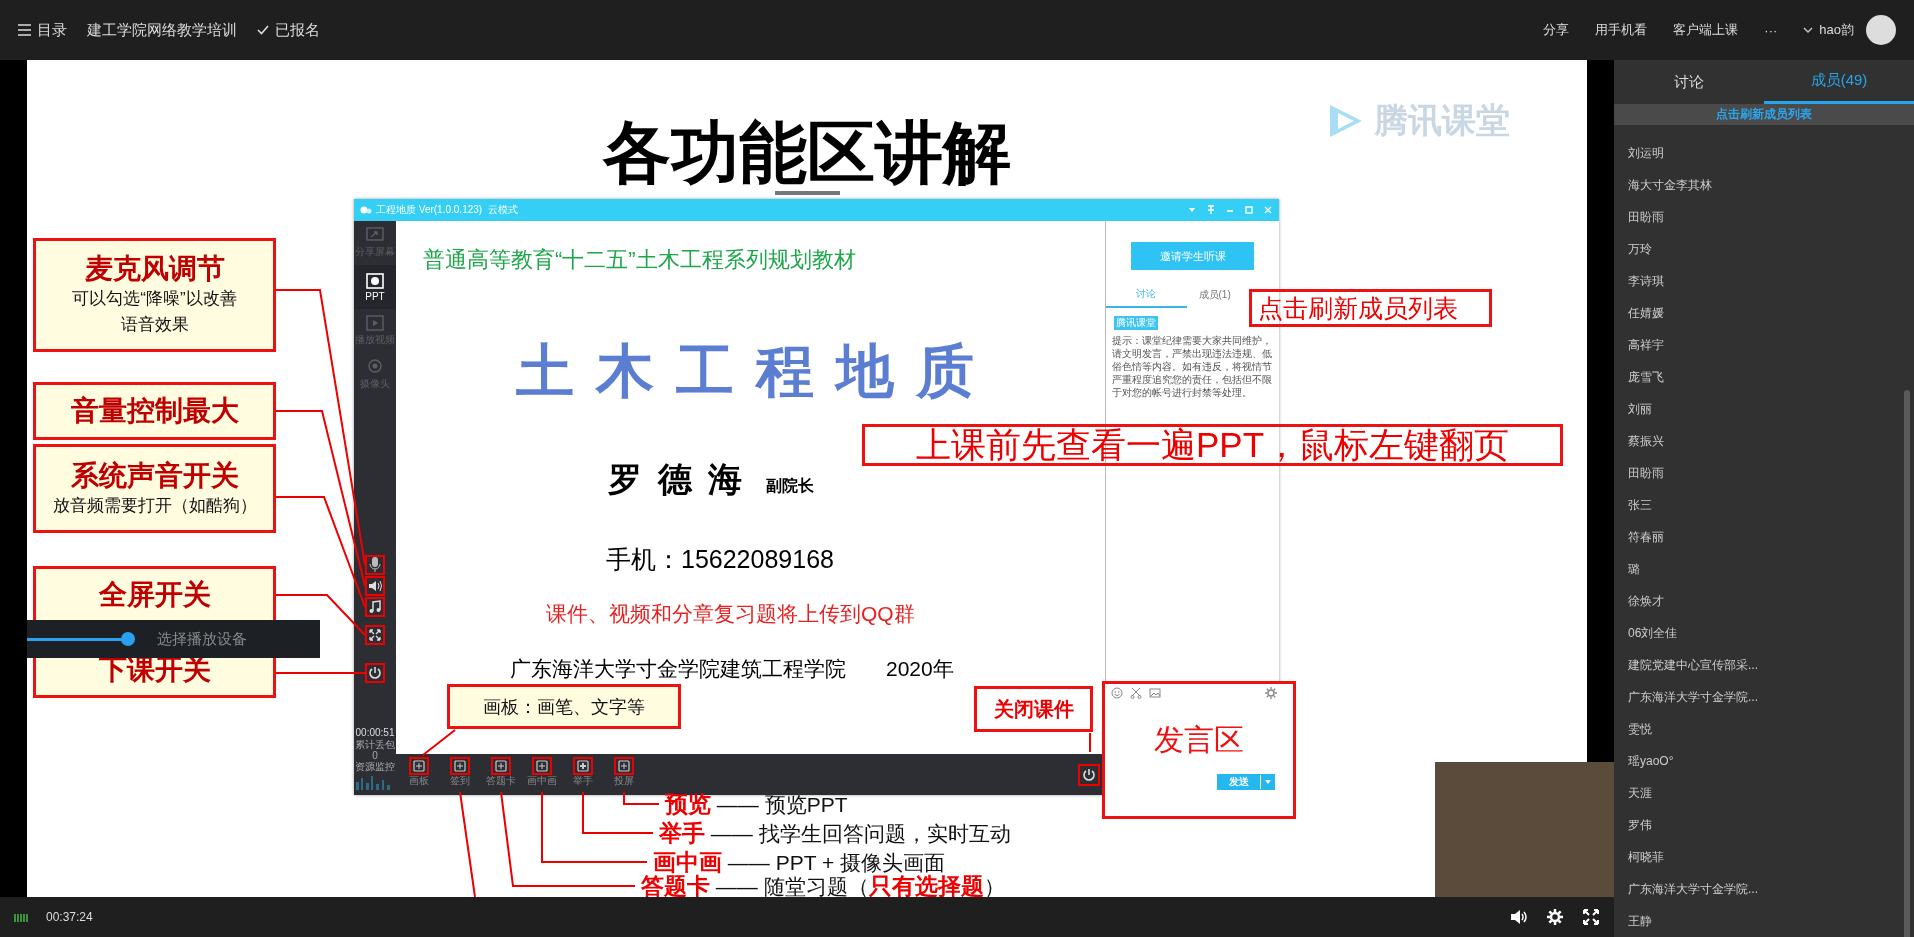 The width and height of the screenshot is (1914, 937). I want to click on top-bar-link: ···, so click(1771, 30).